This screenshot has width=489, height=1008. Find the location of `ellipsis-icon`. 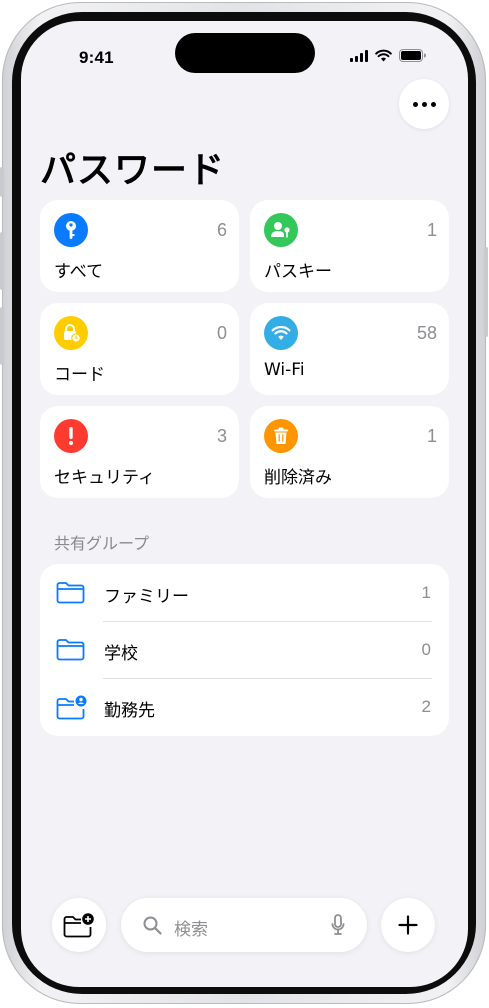

ellipsis-icon is located at coordinates (415, 104).